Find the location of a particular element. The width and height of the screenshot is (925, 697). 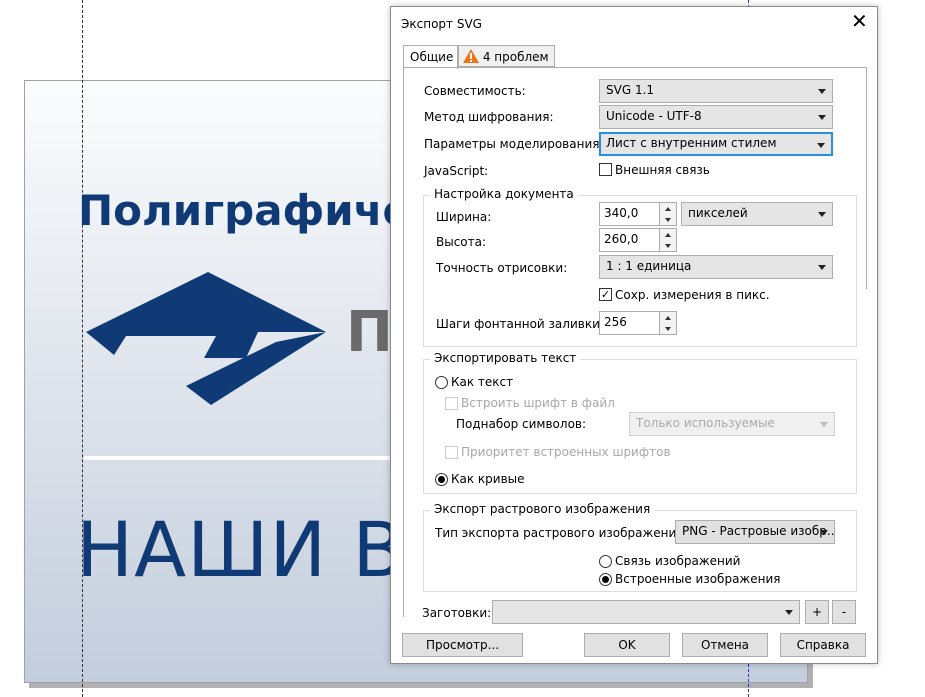

tab-general: Общие is located at coordinates (430, 57).